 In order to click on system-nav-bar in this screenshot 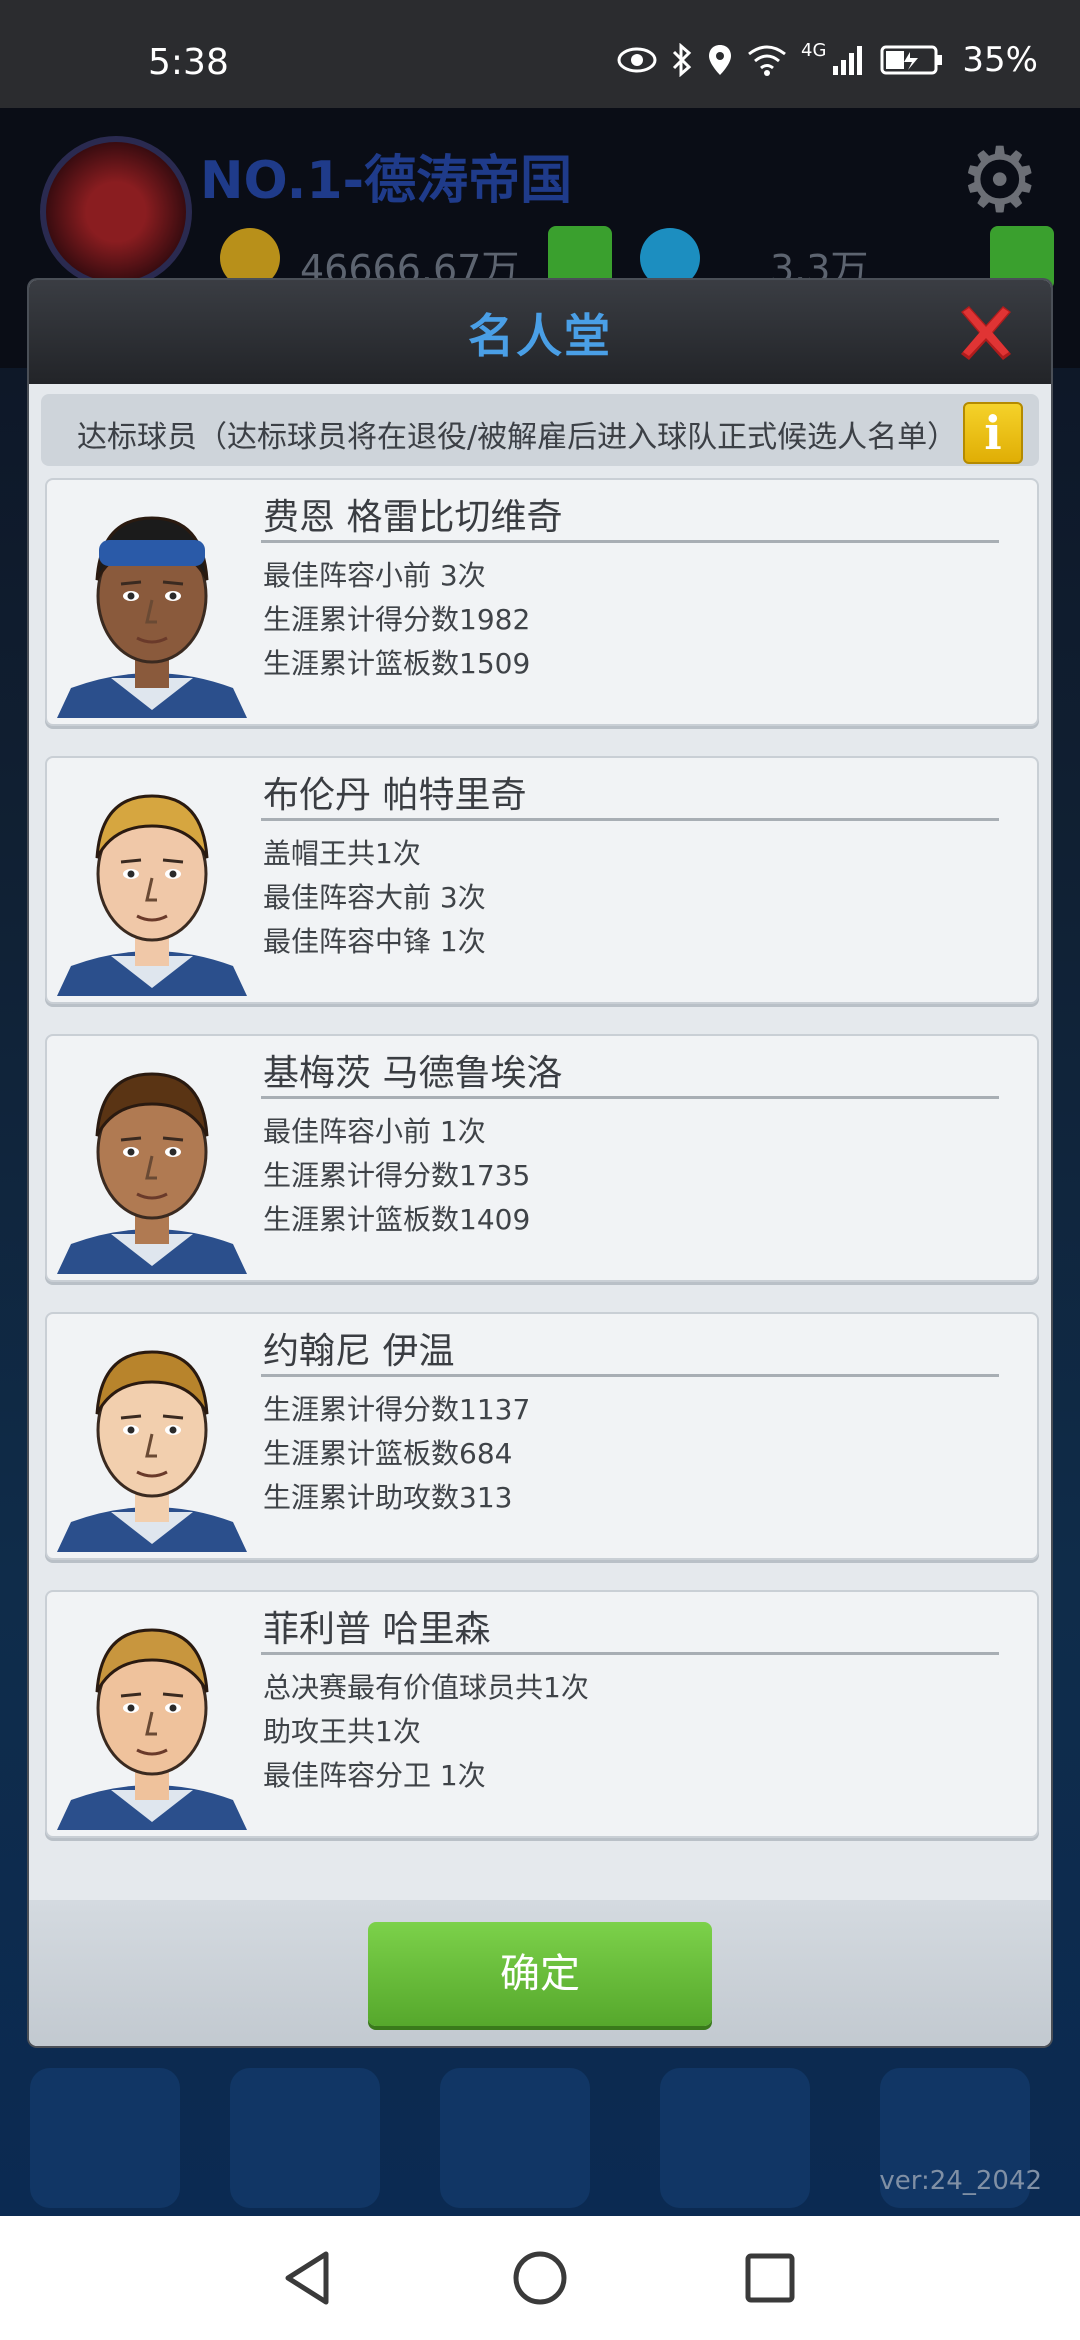, I will do `click(540, 2278)`.